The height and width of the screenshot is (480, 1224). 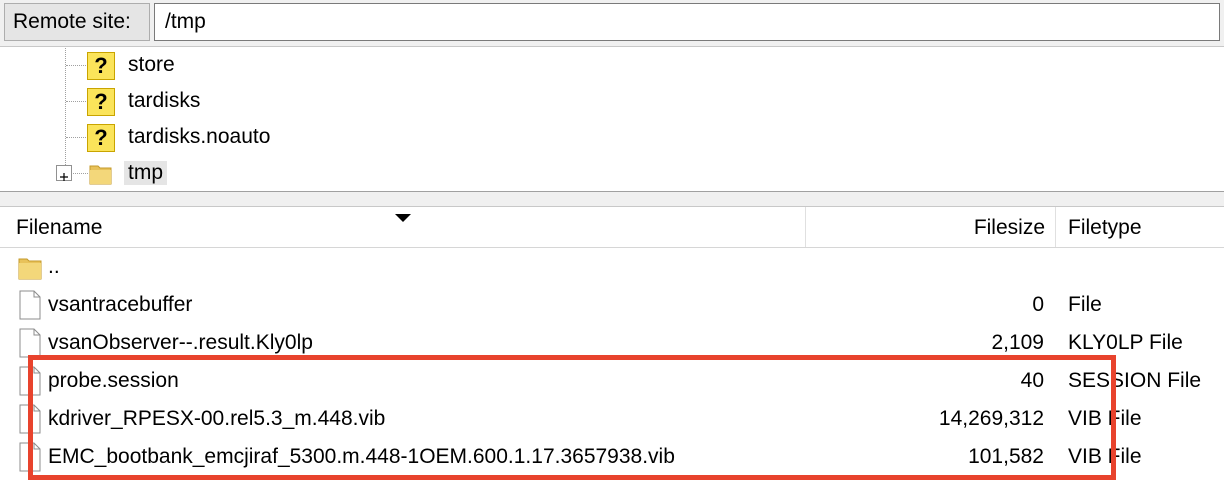 I want to click on file-size: 0, so click(x=1038, y=304).